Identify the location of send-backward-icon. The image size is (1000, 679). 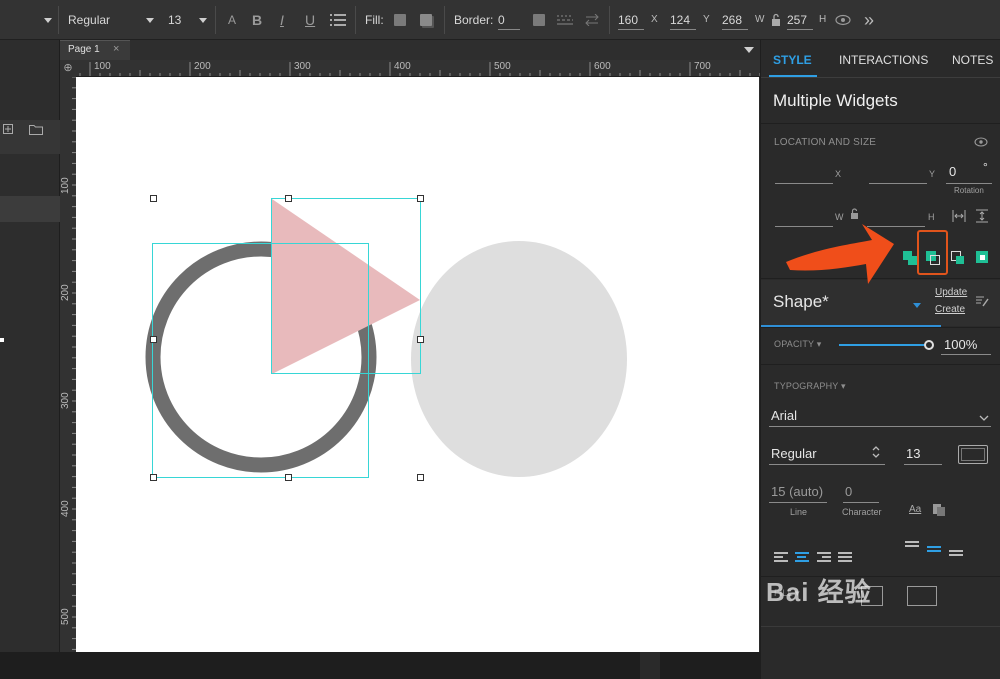
(958, 258).